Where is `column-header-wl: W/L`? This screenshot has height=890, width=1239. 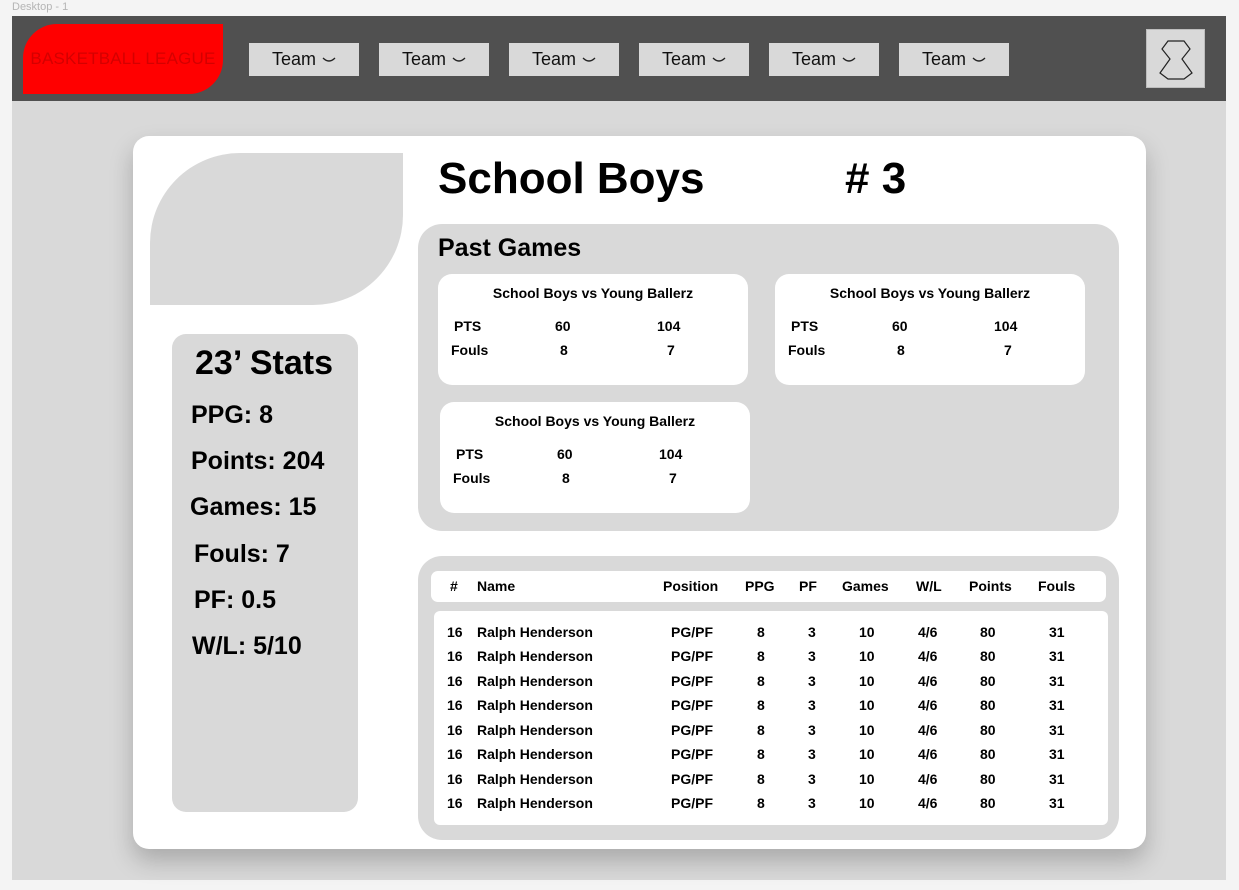
column-header-wl: W/L is located at coordinates (929, 586).